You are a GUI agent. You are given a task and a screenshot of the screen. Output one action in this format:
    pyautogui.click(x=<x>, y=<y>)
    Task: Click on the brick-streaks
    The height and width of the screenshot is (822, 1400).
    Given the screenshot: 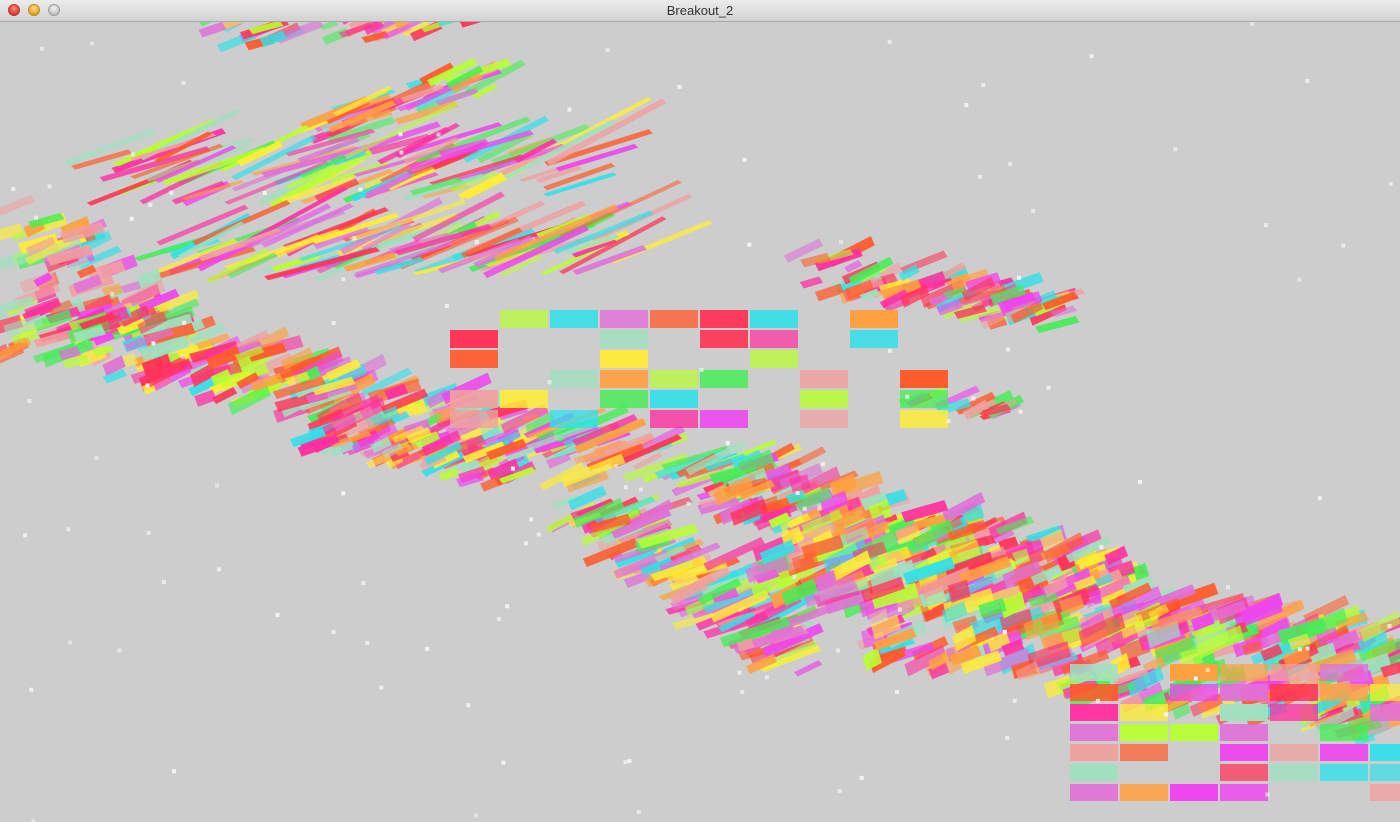 What is the action you would take?
    pyautogui.click(x=470, y=25)
    